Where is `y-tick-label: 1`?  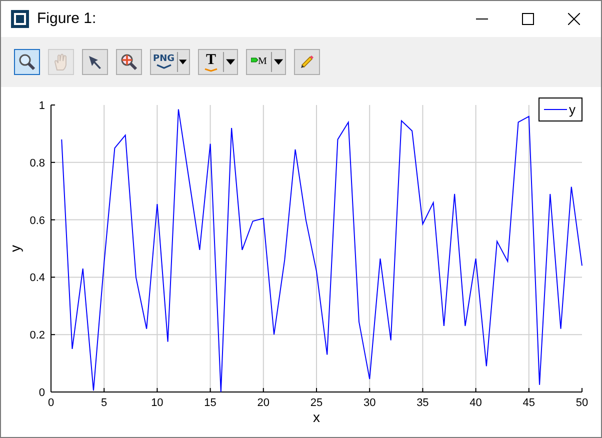 y-tick-label: 1 is located at coordinates (41, 106).